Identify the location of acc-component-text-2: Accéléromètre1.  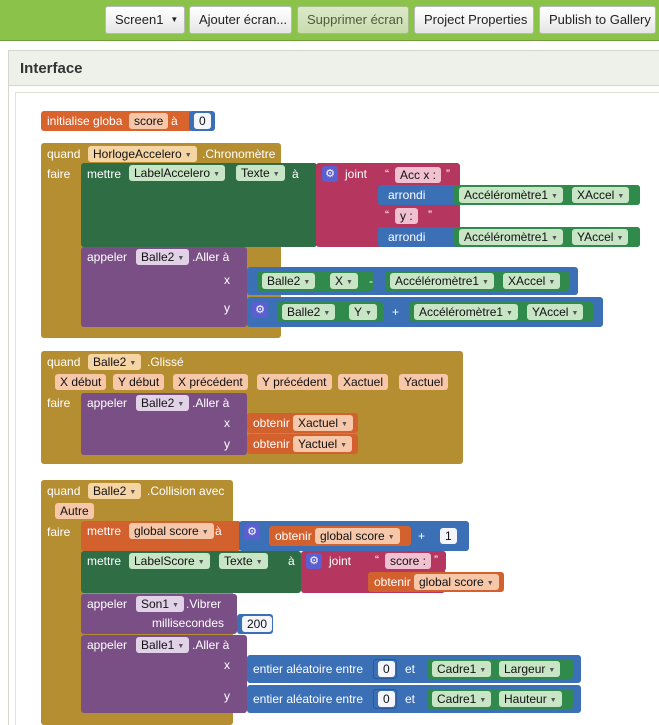
(506, 237).